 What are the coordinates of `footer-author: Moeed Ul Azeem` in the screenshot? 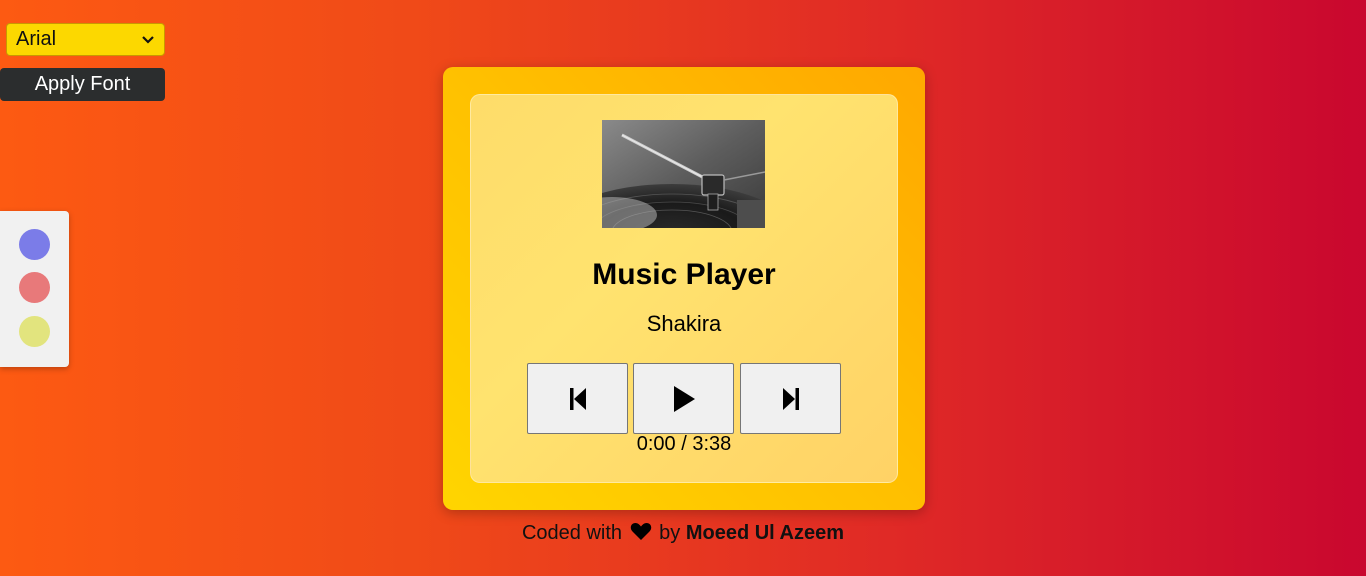 It's located at (765, 533).